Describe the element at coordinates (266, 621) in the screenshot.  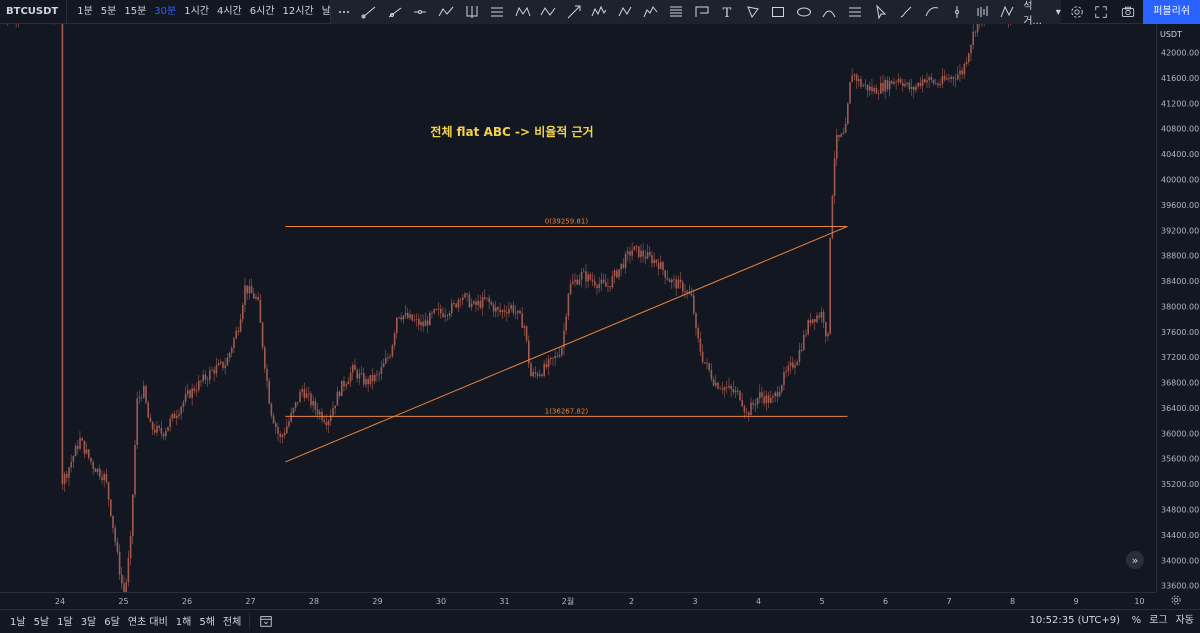
I see `date-range-icon` at that location.